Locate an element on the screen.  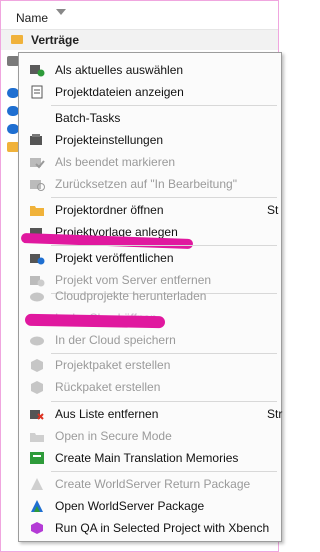
project-settings-icon is located at coordinates (37, 140).